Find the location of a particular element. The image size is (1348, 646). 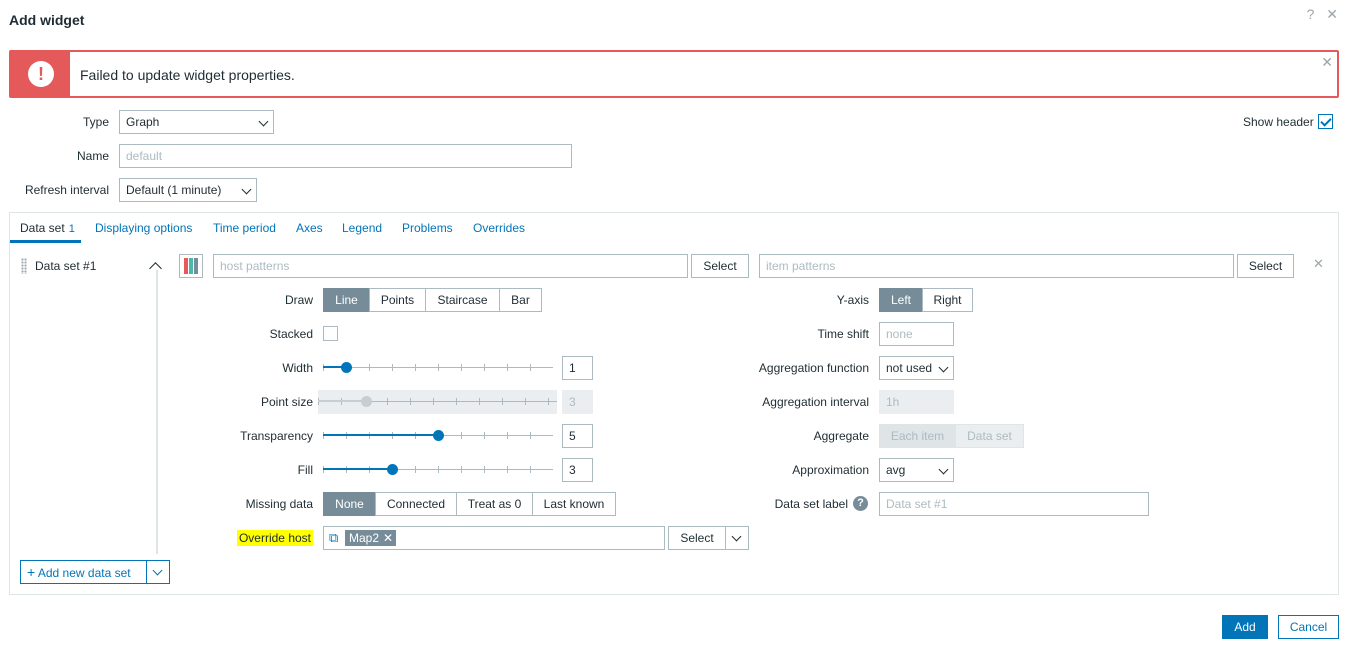

stacked-checkbox is located at coordinates (330, 333).